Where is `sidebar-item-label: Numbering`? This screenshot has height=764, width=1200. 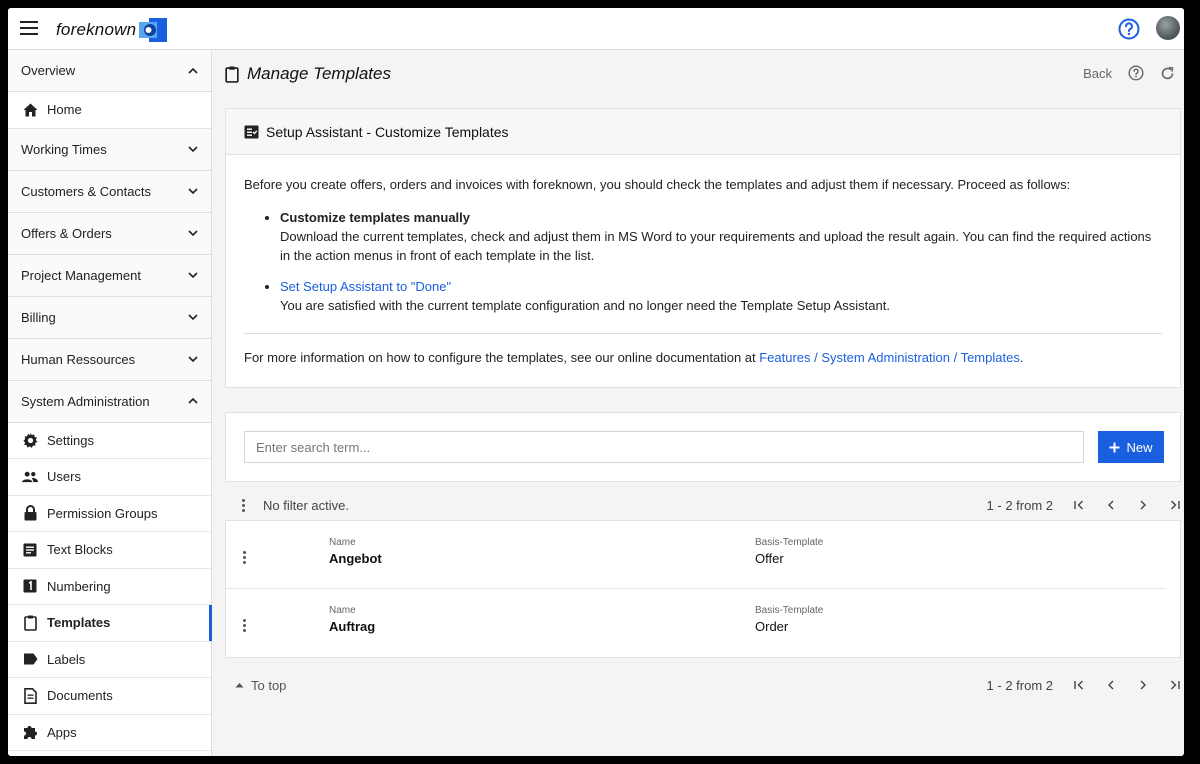 sidebar-item-label: Numbering is located at coordinates (79, 586).